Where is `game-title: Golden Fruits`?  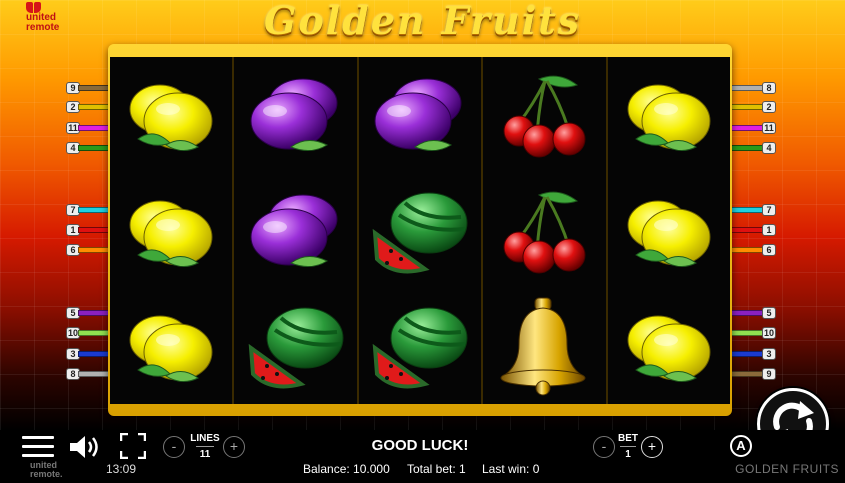 game-title: Golden Fruits is located at coordinates (422, 21).